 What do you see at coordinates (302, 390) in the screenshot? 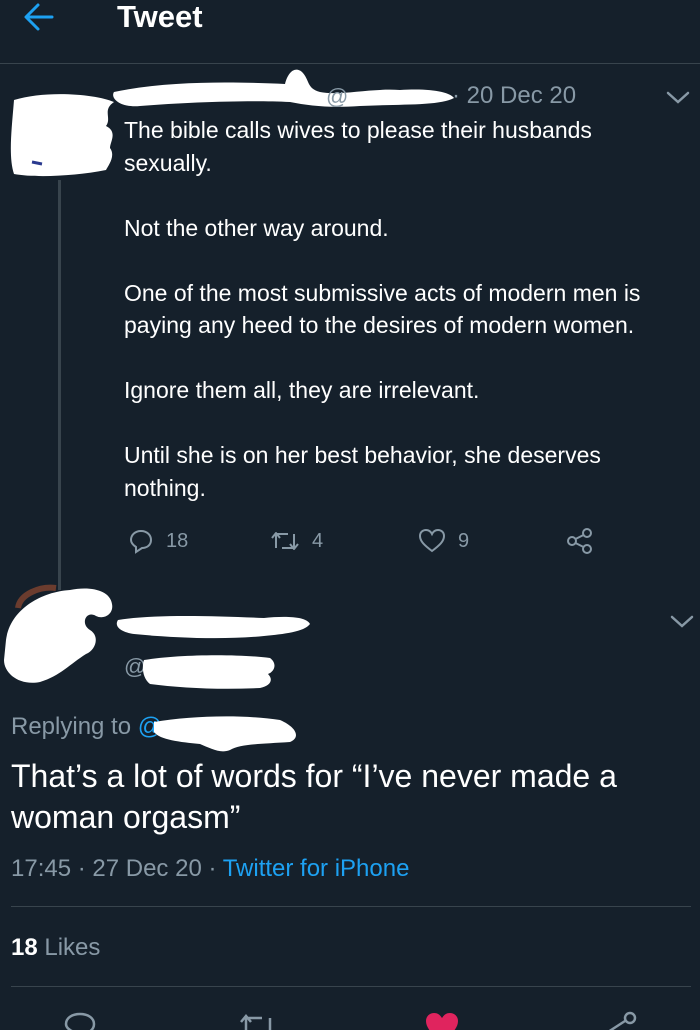
I see `tweet-paragraph: Ignore them all, they are irrelevant.` at bounding box center [302, 390].